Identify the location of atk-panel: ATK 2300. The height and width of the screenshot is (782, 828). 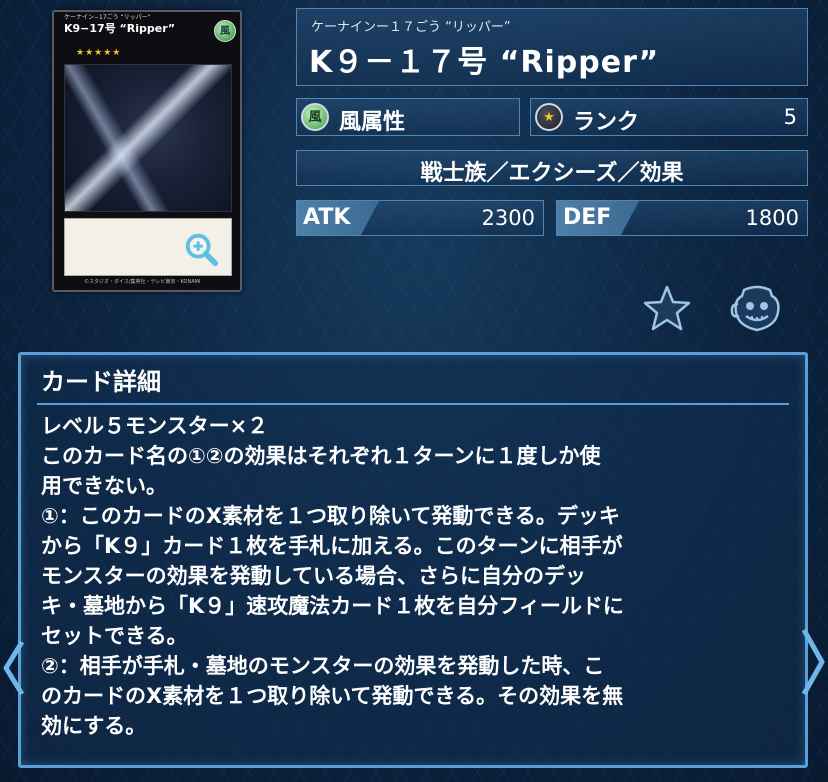
(420, 218).